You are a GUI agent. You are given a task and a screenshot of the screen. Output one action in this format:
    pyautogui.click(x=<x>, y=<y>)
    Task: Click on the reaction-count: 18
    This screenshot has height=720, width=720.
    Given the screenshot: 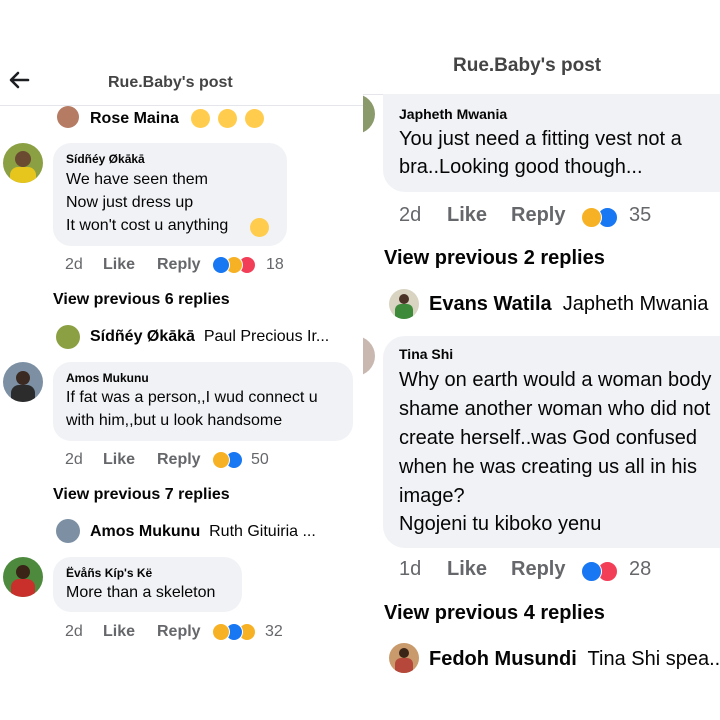 What is the action you would take?
    pyautogui.click(x=275, y=264)
    